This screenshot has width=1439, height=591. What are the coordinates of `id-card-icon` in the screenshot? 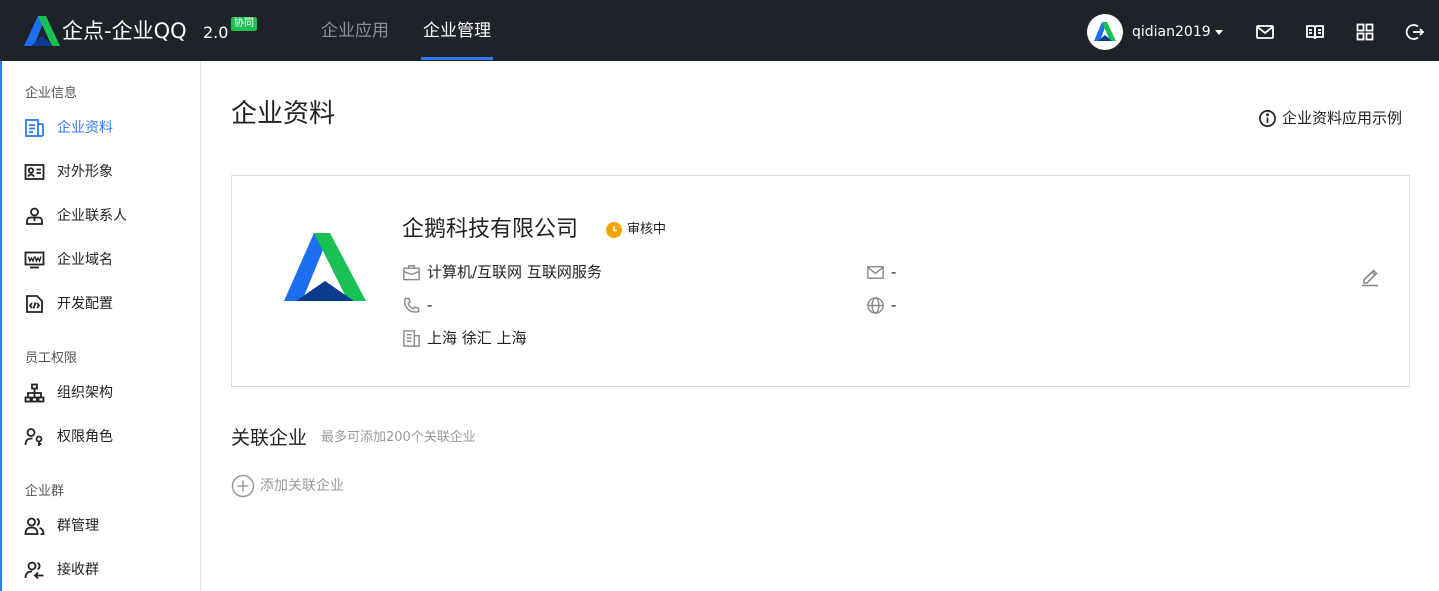 It's located at (34, 172).